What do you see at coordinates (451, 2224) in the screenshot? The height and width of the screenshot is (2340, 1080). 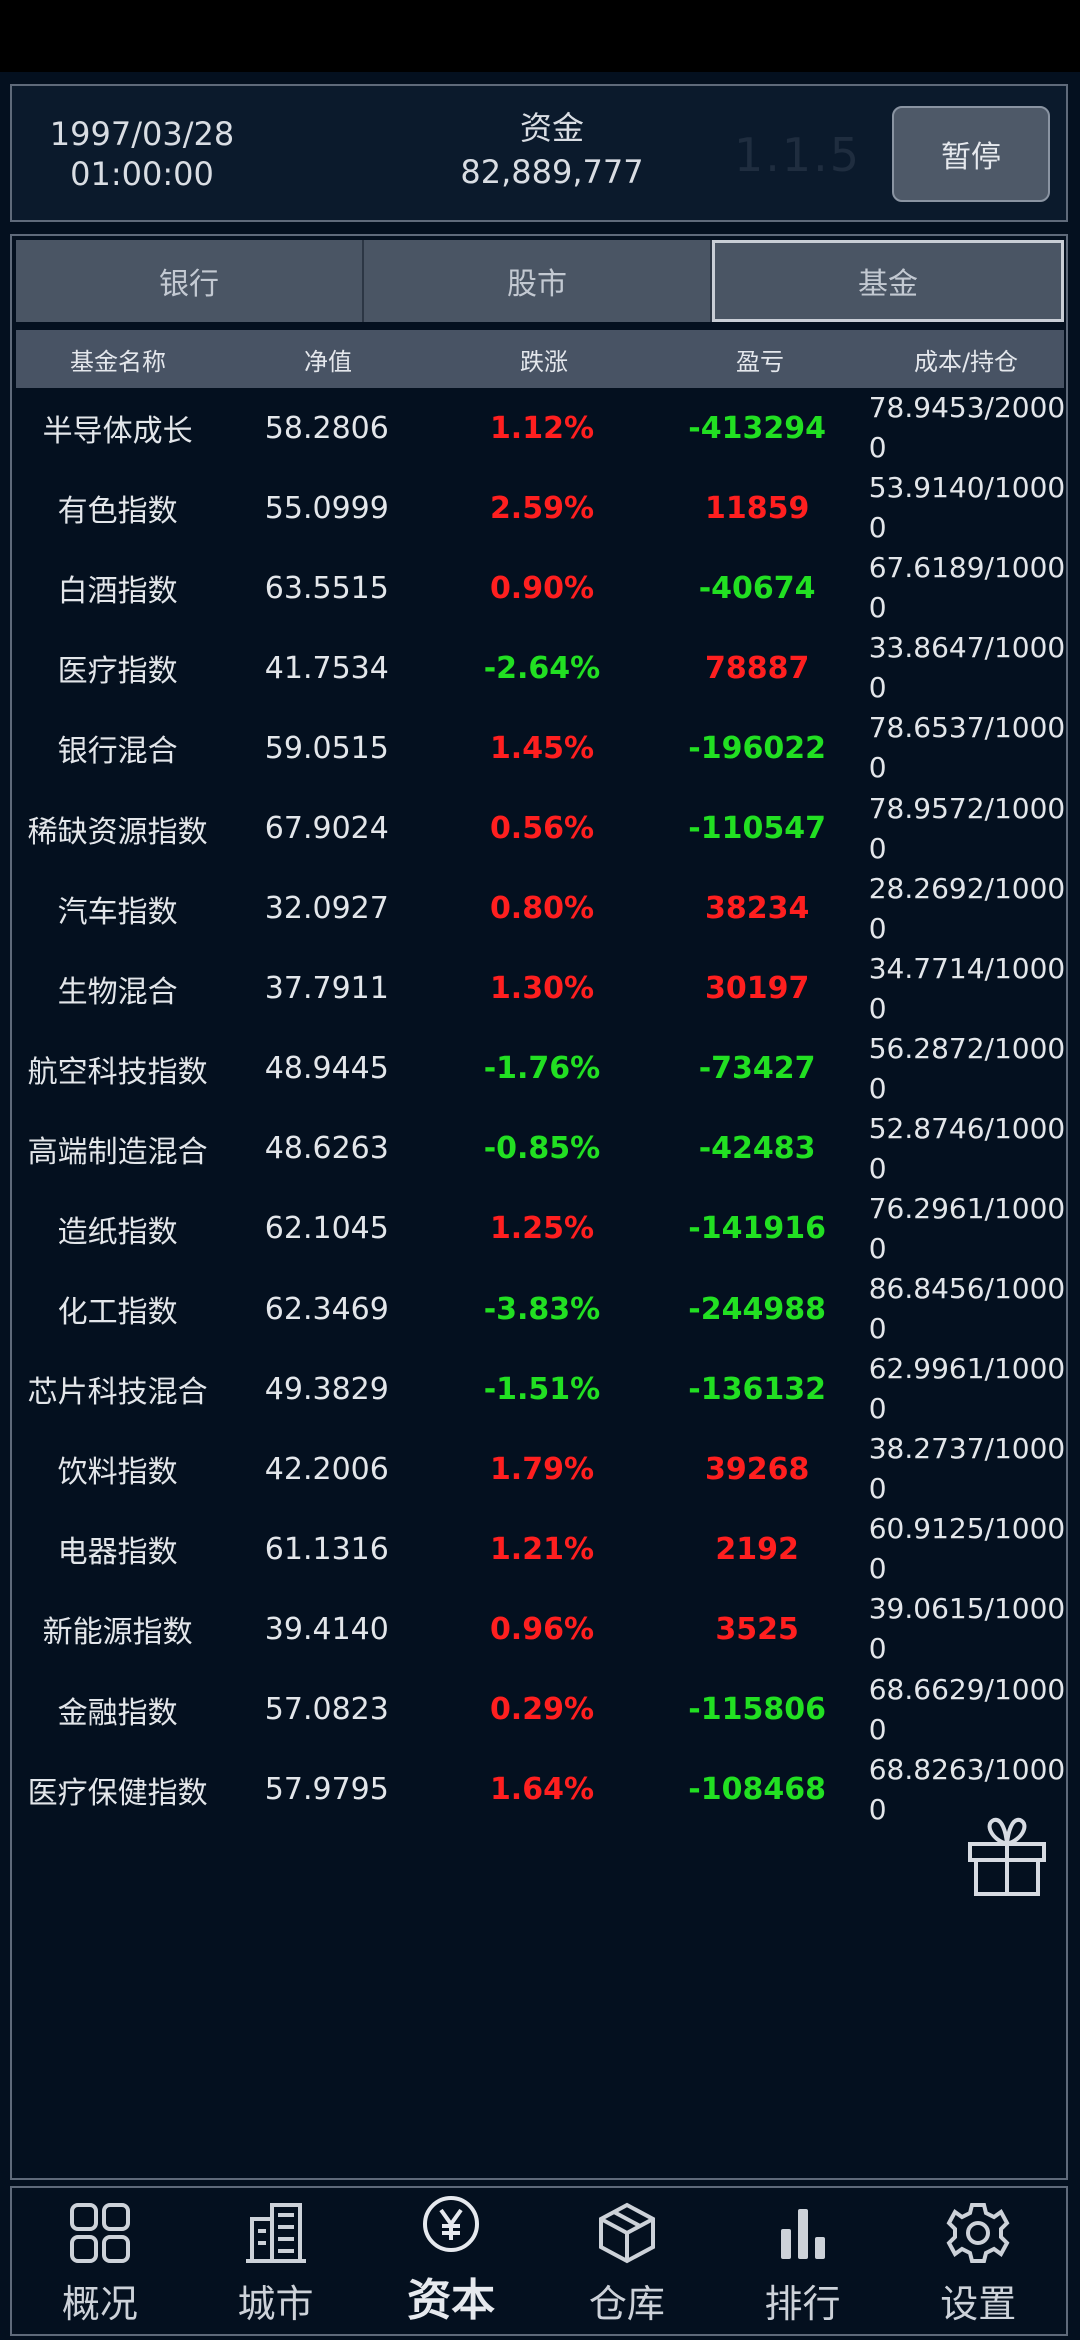 I see `yen-coin-icon` at bounding box center [451, 2224].